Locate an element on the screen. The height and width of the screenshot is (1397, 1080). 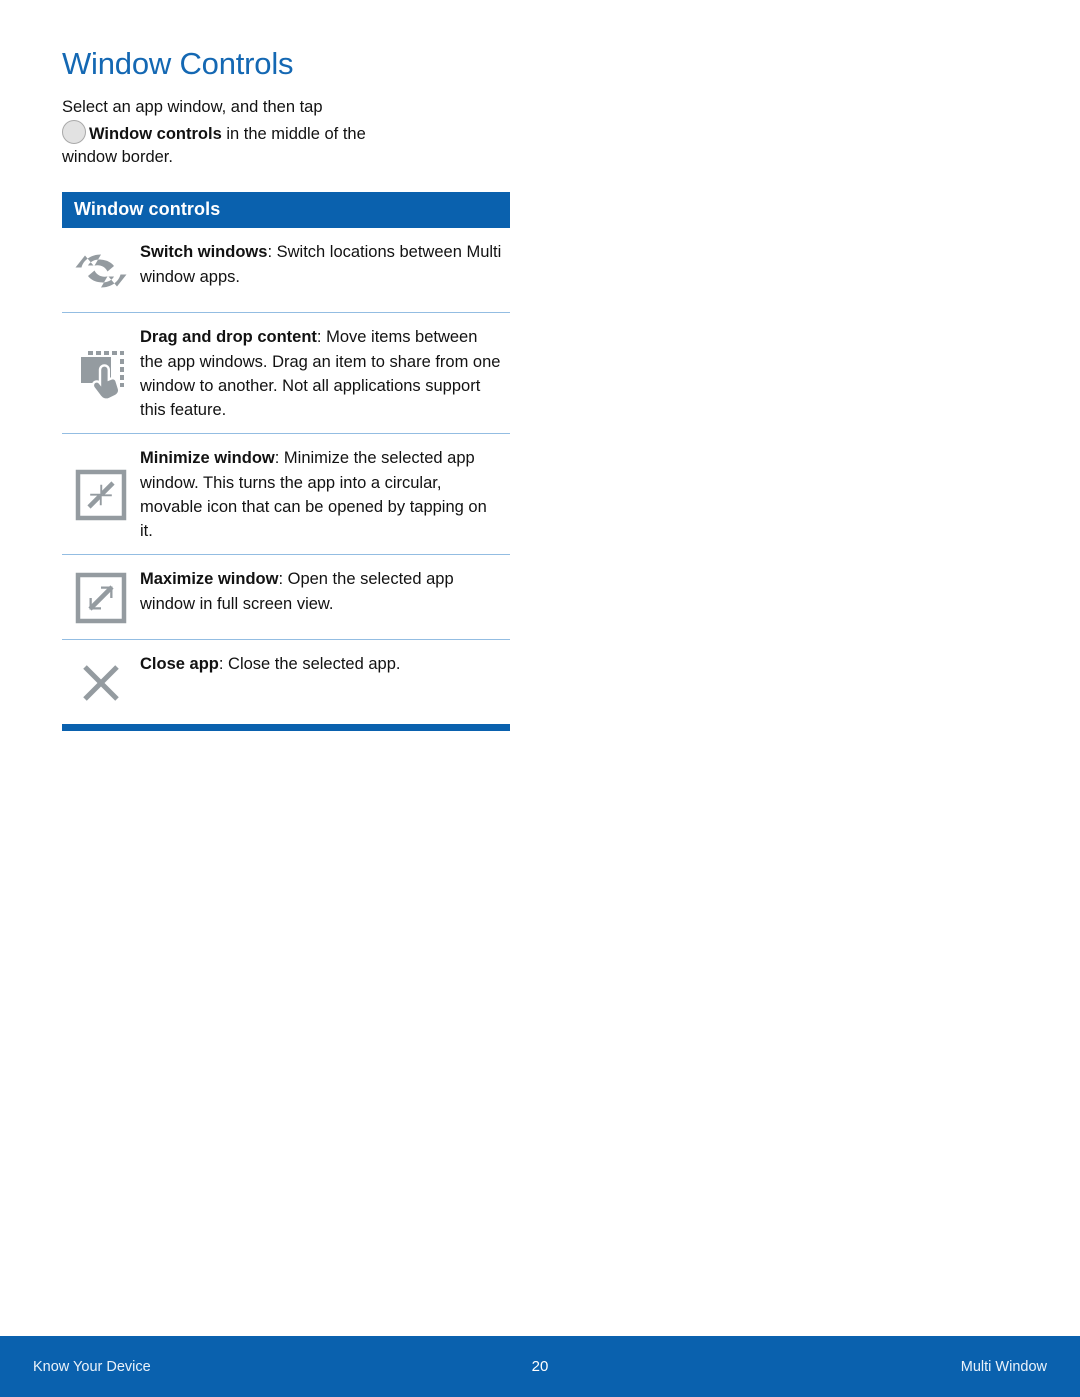
footer-page-number: 20 is located at coordinates (540, 1366).